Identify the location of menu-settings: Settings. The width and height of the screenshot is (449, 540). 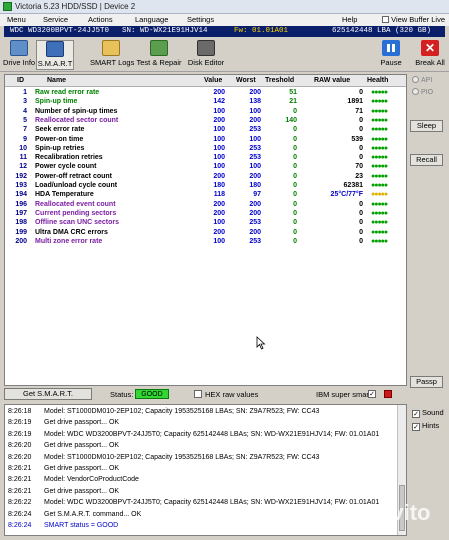
(200, 19).